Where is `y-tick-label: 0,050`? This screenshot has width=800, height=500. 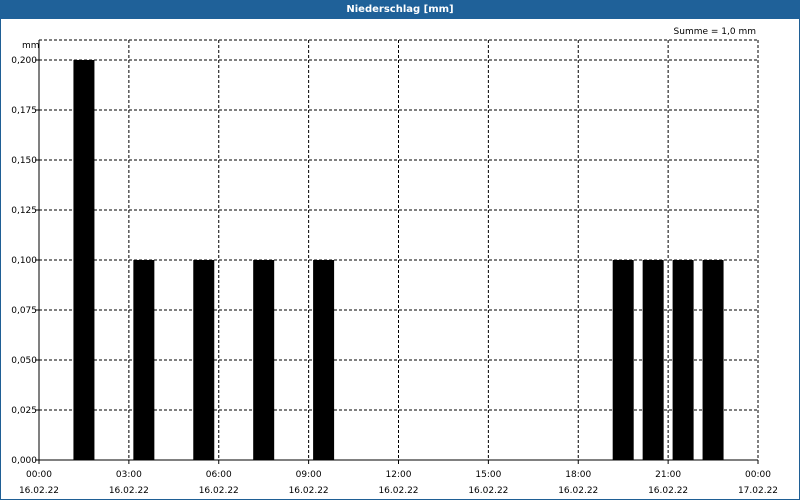
y-tick-label: 0,050 is located at coordinates (24, 361).